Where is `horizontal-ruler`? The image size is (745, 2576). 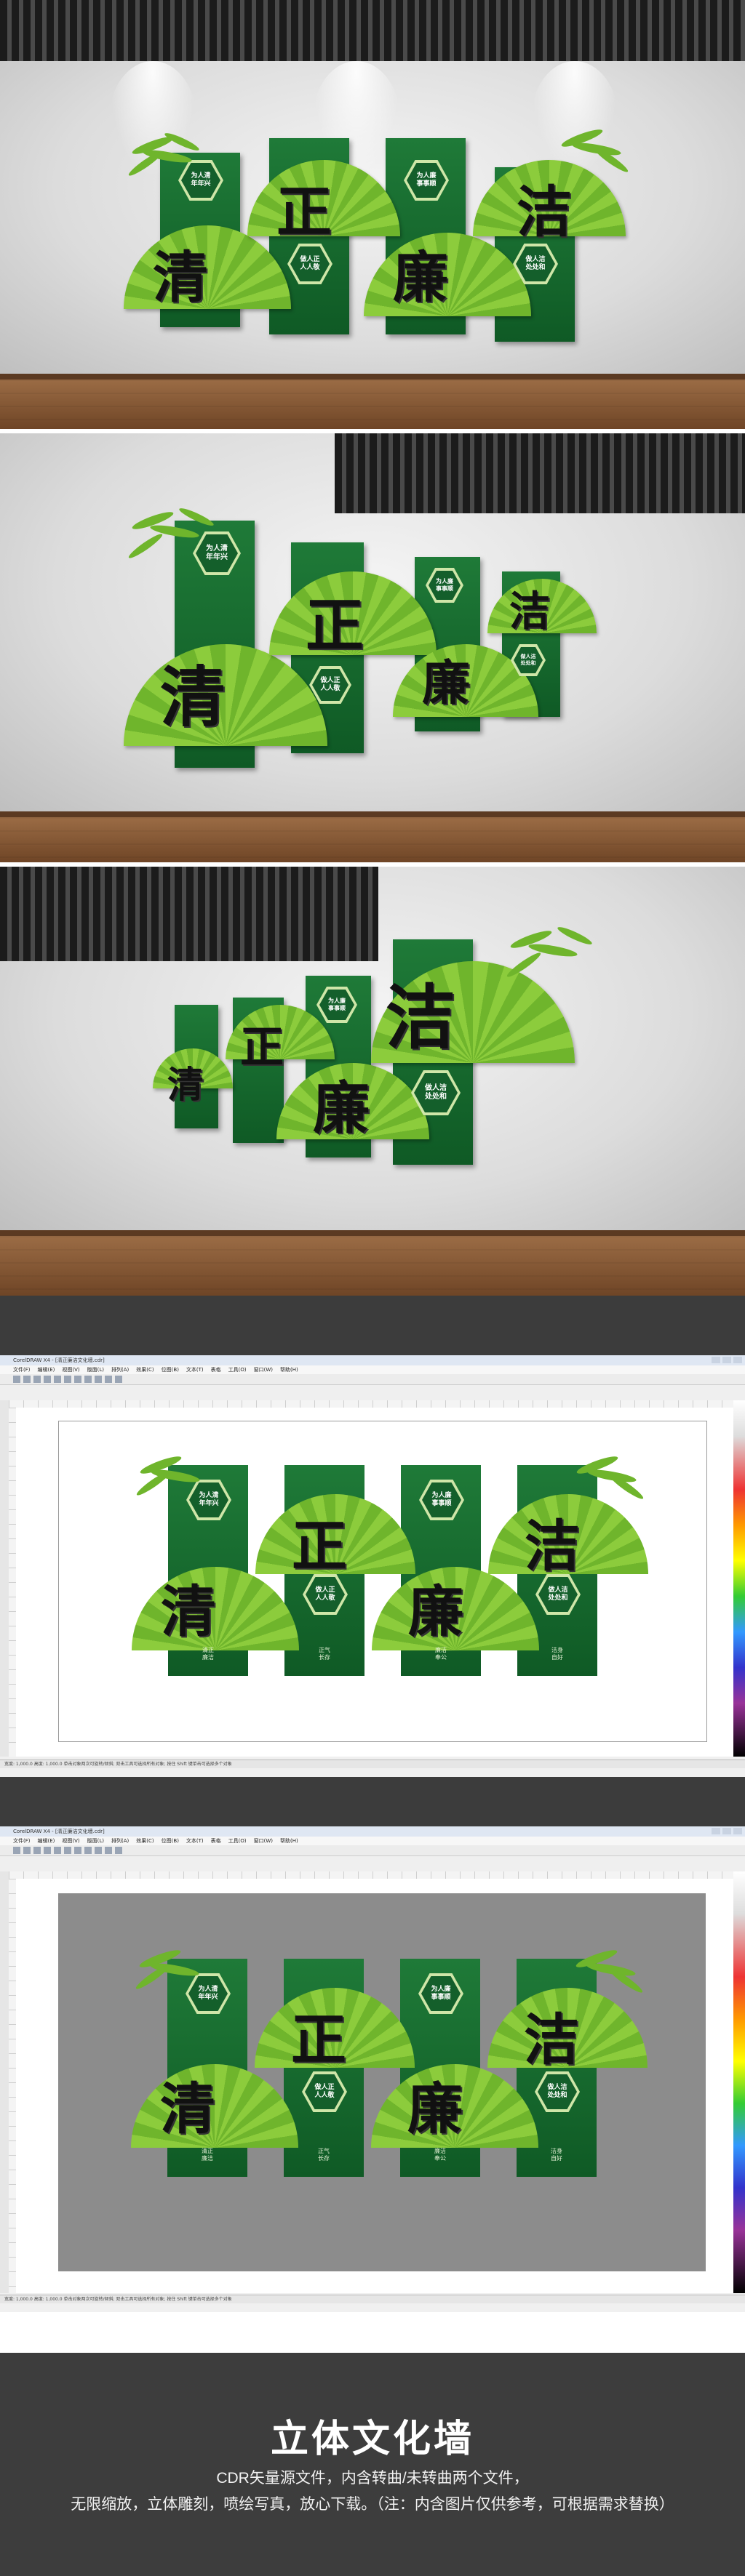
horizontal-ruler is located at coordinates (371, 1404).